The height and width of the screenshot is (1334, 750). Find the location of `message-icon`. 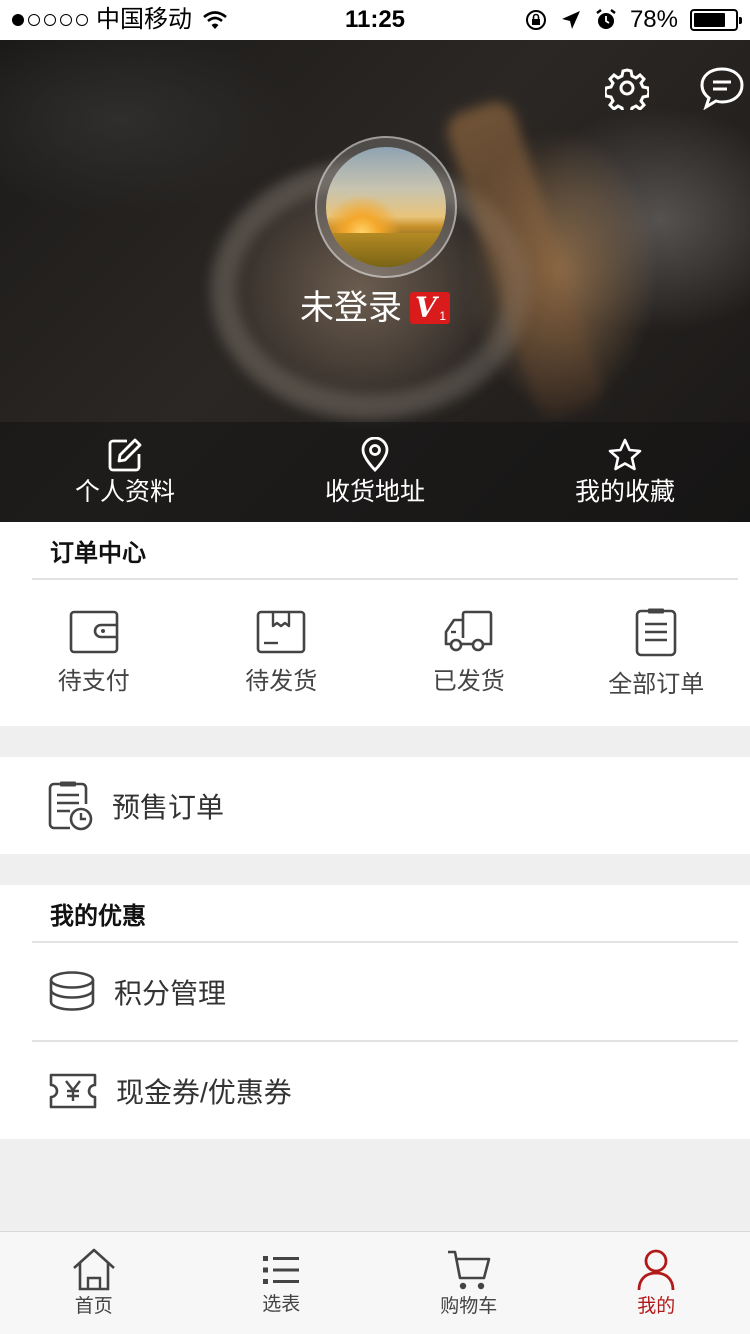

message-icon is located at coordinates (722, 88).